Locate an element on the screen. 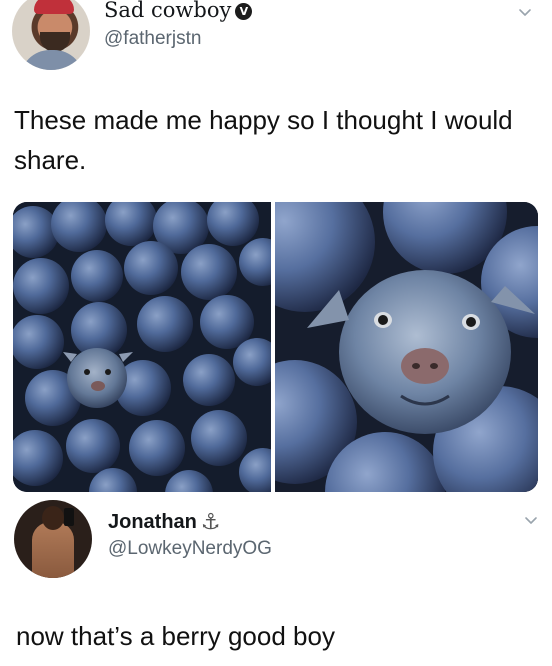 This screenshot has height=666, width=552. user-avatar is located at coordinates (51, 35).